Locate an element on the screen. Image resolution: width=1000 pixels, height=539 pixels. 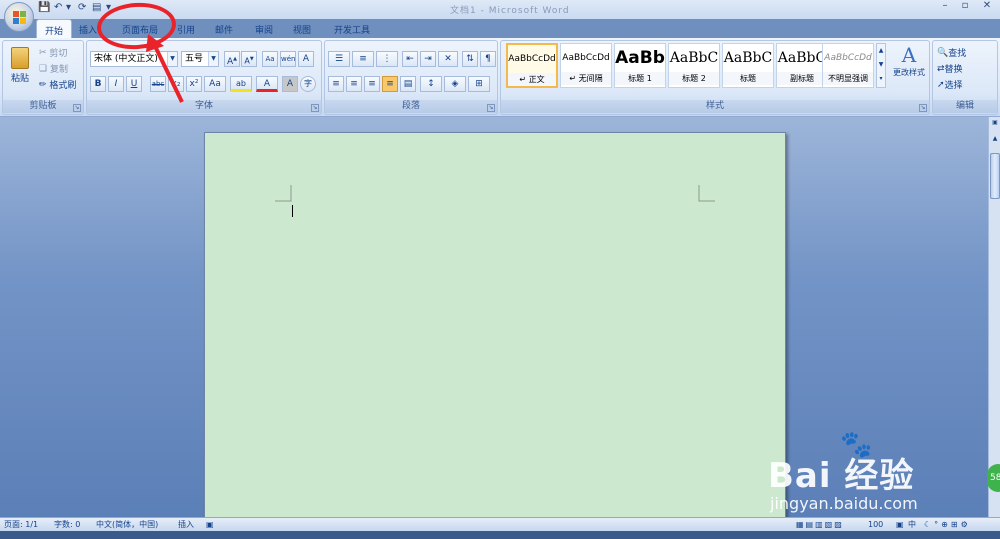
paragraph-dialog-launcher: ↘ is located at coordinates (491, 108).